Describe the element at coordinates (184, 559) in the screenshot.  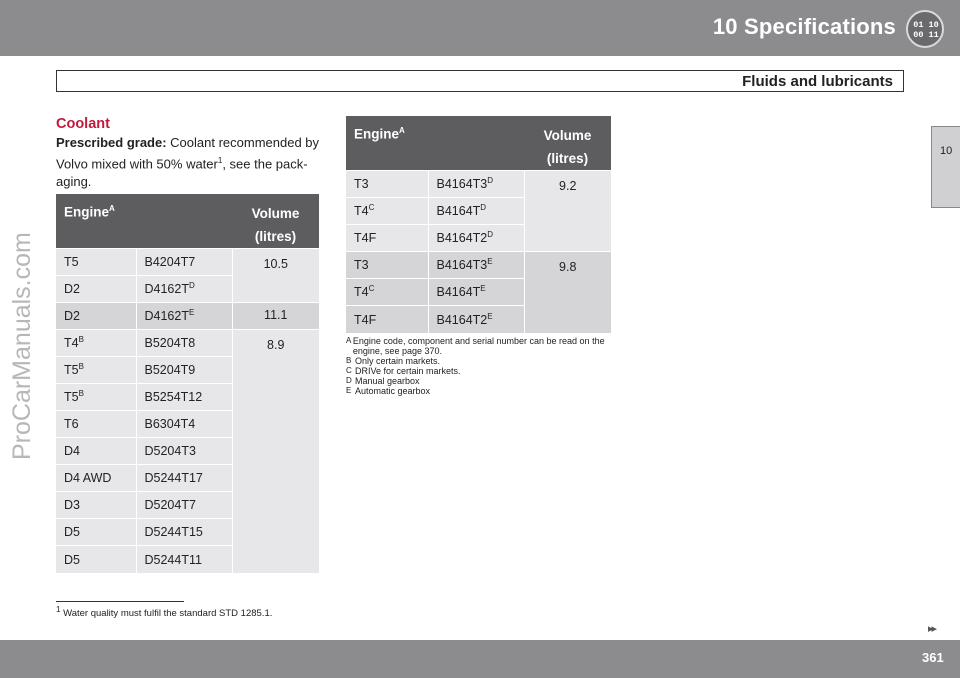
I see `engine-code: D5244T11` at that location.